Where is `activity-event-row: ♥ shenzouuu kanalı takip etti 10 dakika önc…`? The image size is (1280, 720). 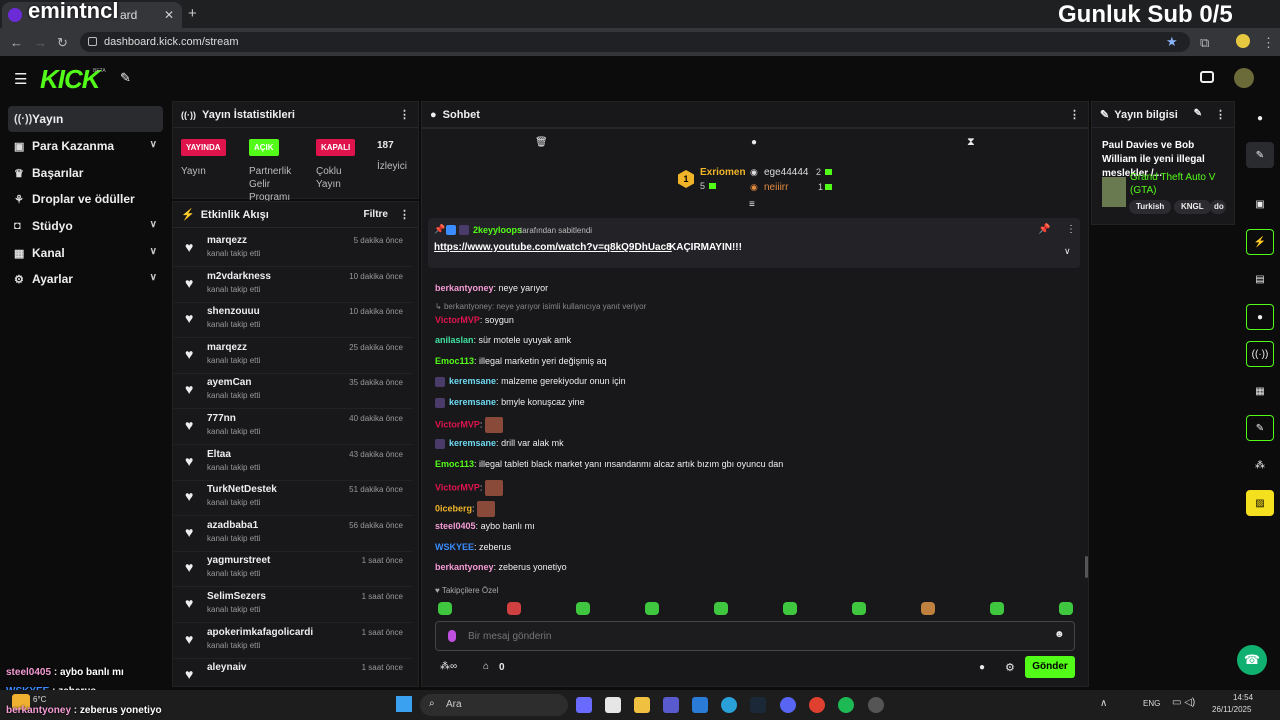 activity-event-row: ♥ shenzouuu kanalı takip etti 10 dakika önc… is located at coordinates (293, 320).